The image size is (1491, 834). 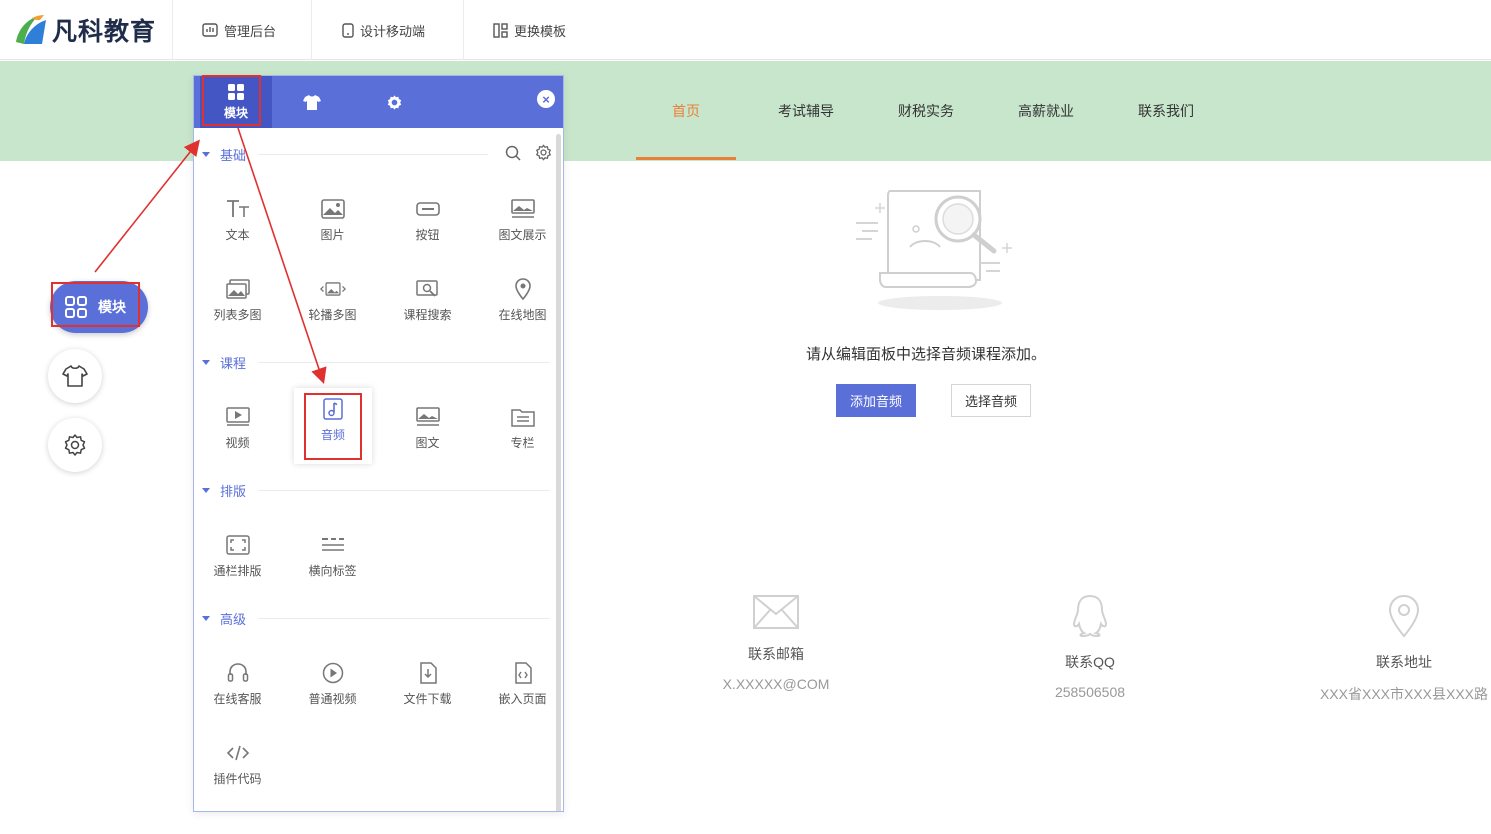 I want to click on annotation-arrows, so click(x=210, y=256).